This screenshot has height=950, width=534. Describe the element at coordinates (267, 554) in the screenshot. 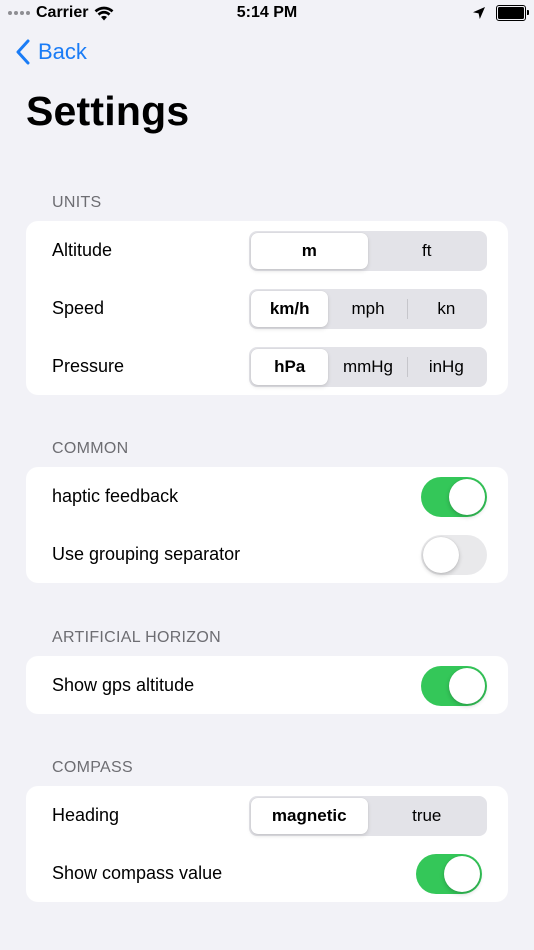

I see `grouping-separator-row: Use grouping separator` at that location.